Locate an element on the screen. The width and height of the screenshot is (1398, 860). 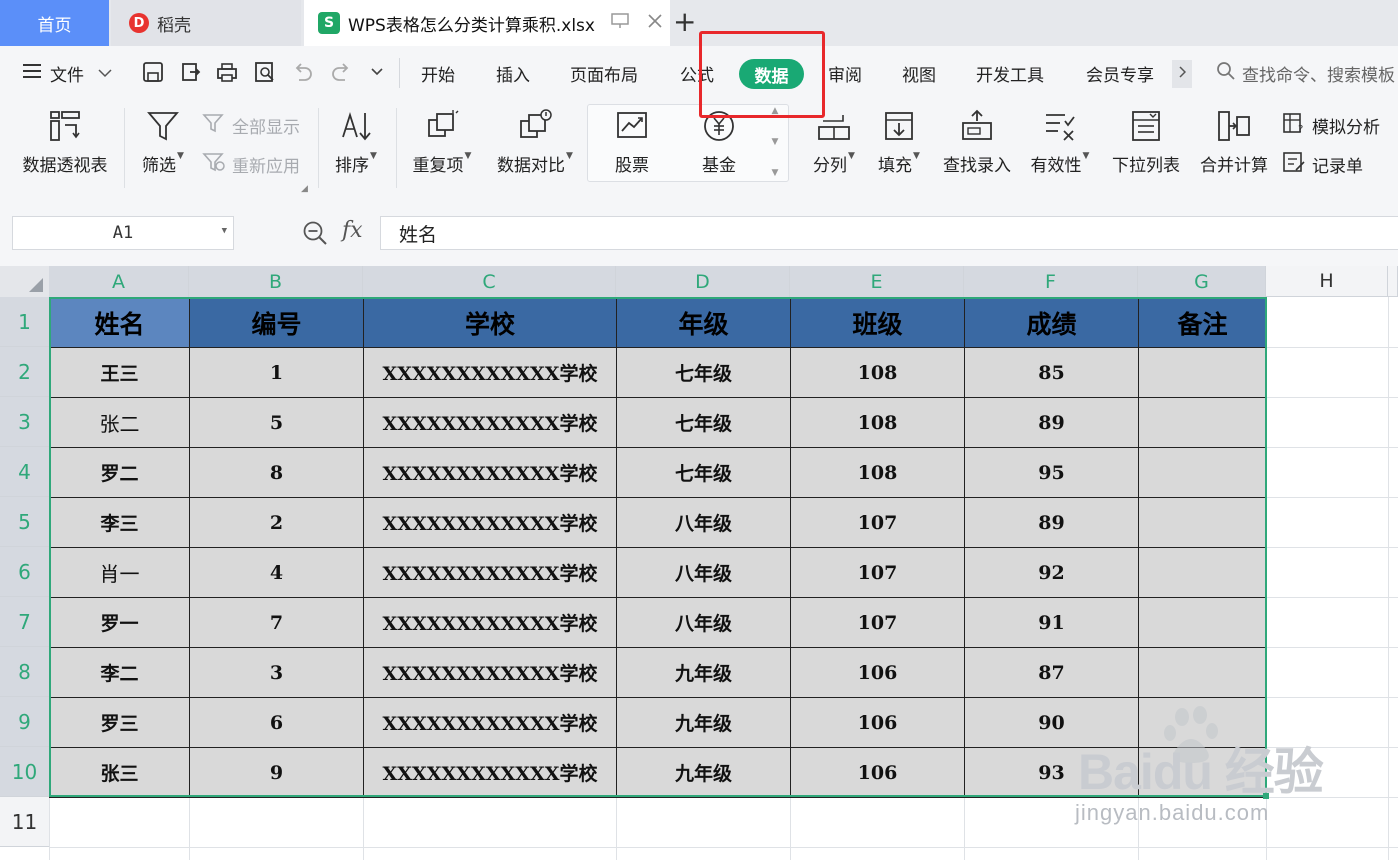
reapply-button: 重新应用 is located at coordinates (251, 164).